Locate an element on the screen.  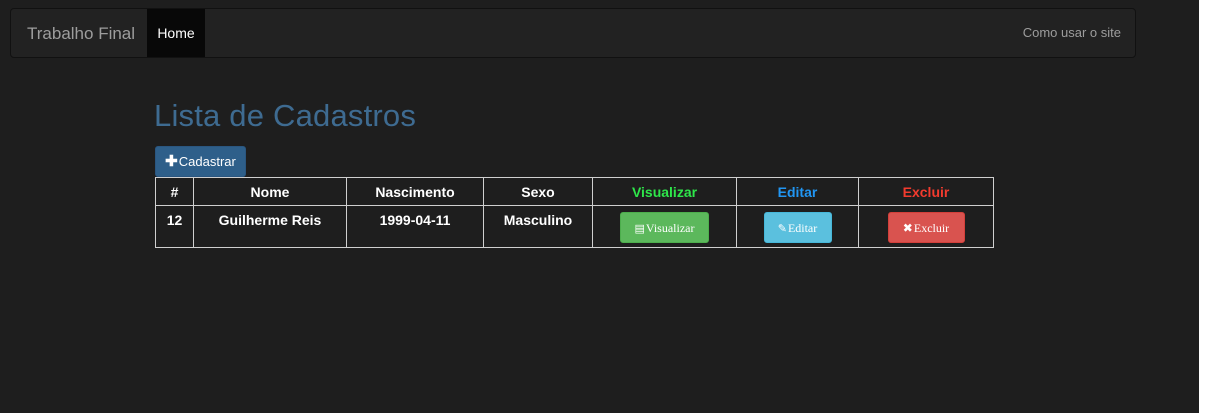
cell-id: 12 is located at coordinates (174, 226).